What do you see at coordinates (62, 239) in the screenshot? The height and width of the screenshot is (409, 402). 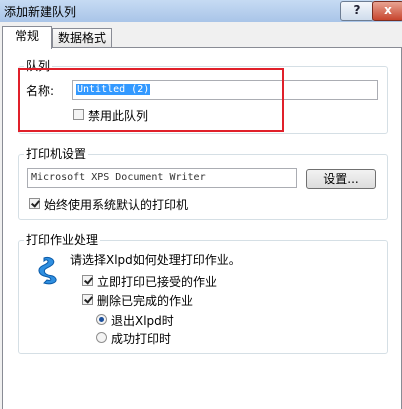 I see `job-legend: 打印作业处理` at bounding box center [62, 239].